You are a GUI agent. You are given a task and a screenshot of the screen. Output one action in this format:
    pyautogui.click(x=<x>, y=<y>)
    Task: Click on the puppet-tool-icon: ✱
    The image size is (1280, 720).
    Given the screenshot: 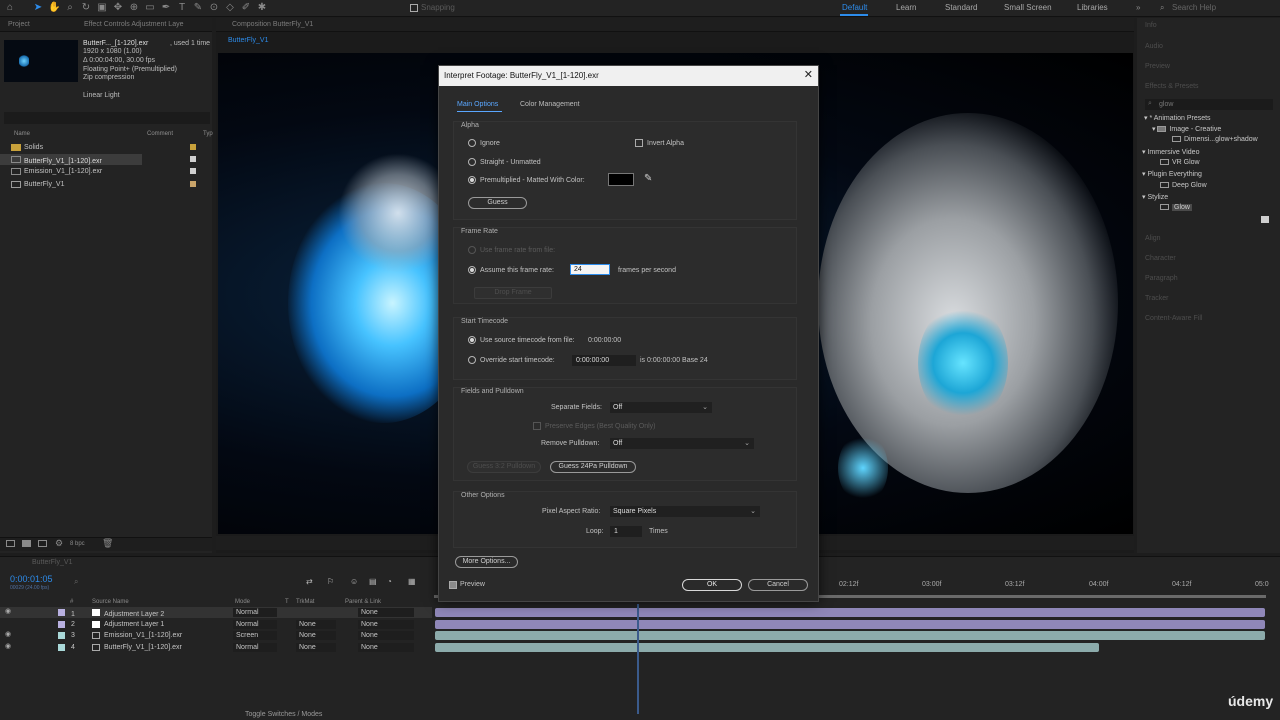 What is the action you would take?
    pyautogui.click(x=262, y=8)
    